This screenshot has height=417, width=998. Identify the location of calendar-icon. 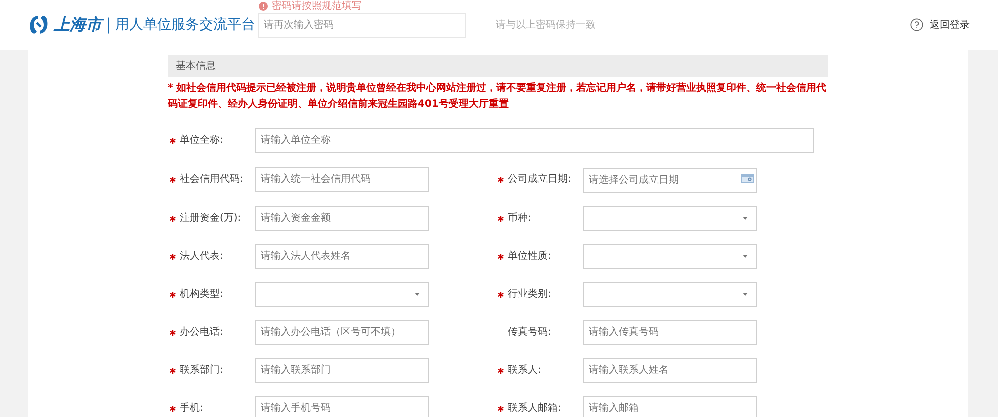
(747, 178).